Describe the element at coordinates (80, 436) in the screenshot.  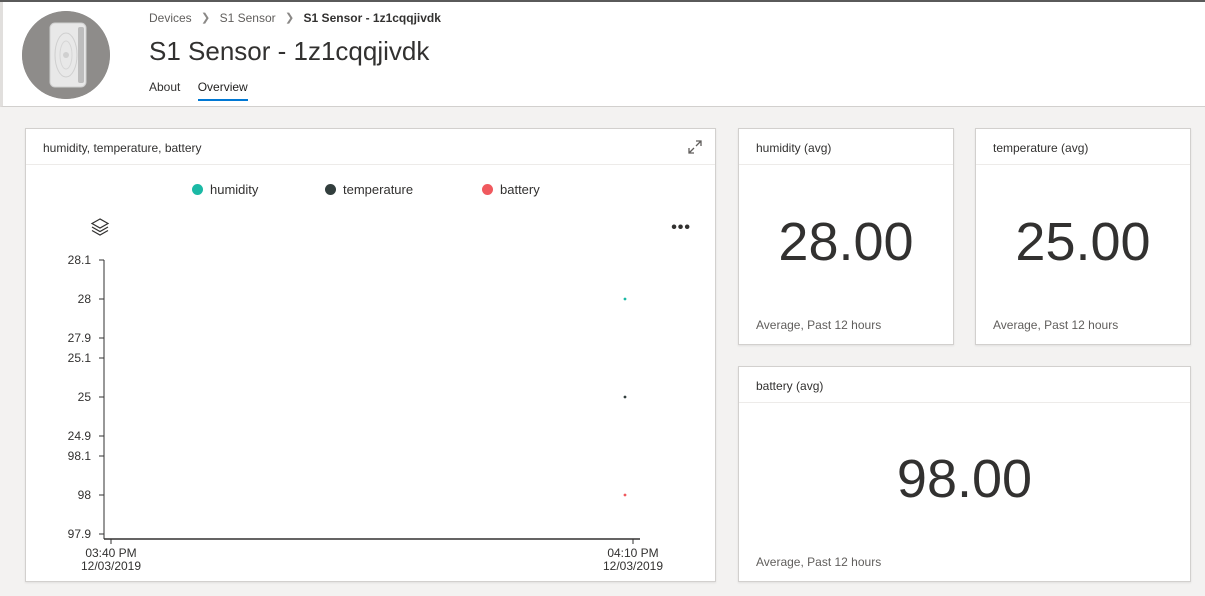
I see `y-tick-label: 24.9` at that location.